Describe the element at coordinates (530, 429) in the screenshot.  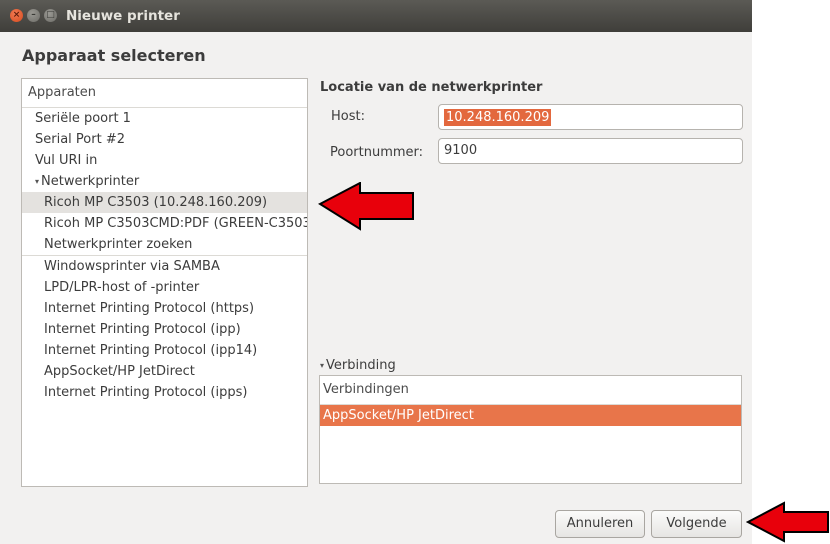
I see `connection-list: Verbindingen AppSocket/HP JetDirect` at that location.